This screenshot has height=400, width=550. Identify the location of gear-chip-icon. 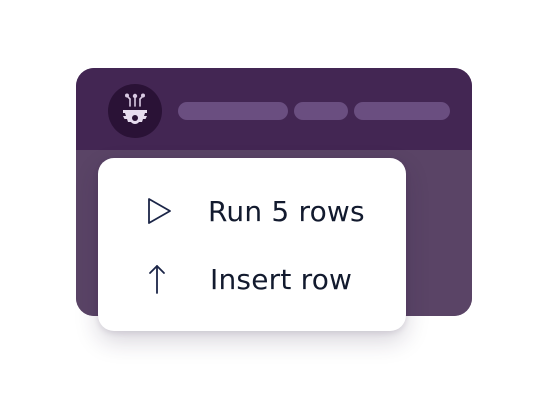
(135, 108).